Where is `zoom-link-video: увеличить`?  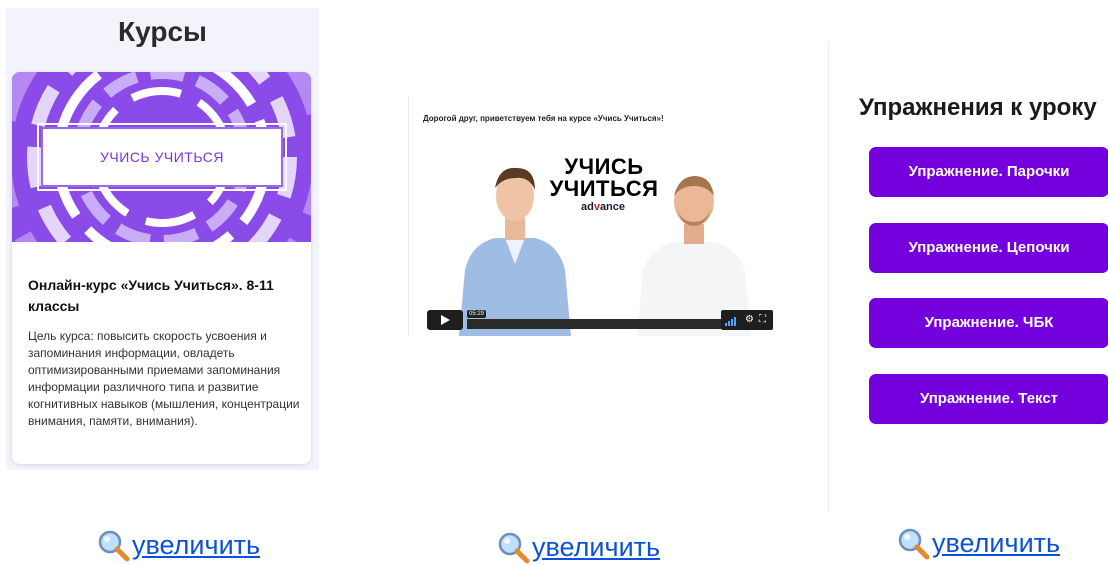 zoom-link-video: увеличить is located at coordinates (578, 547).